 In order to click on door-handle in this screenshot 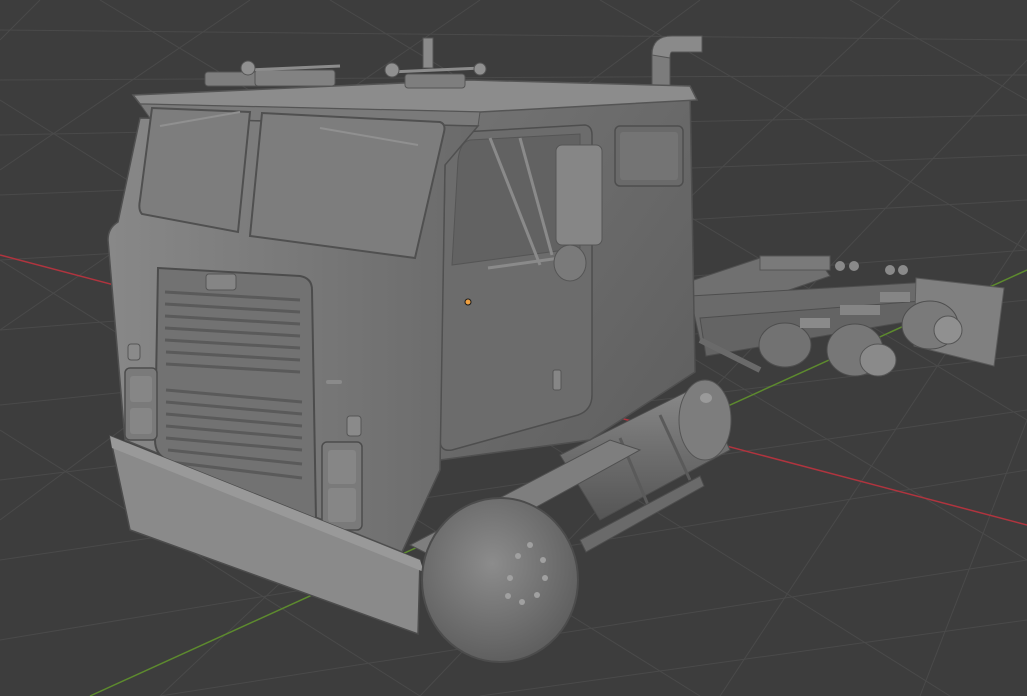, I will do `click(557, 380)`.